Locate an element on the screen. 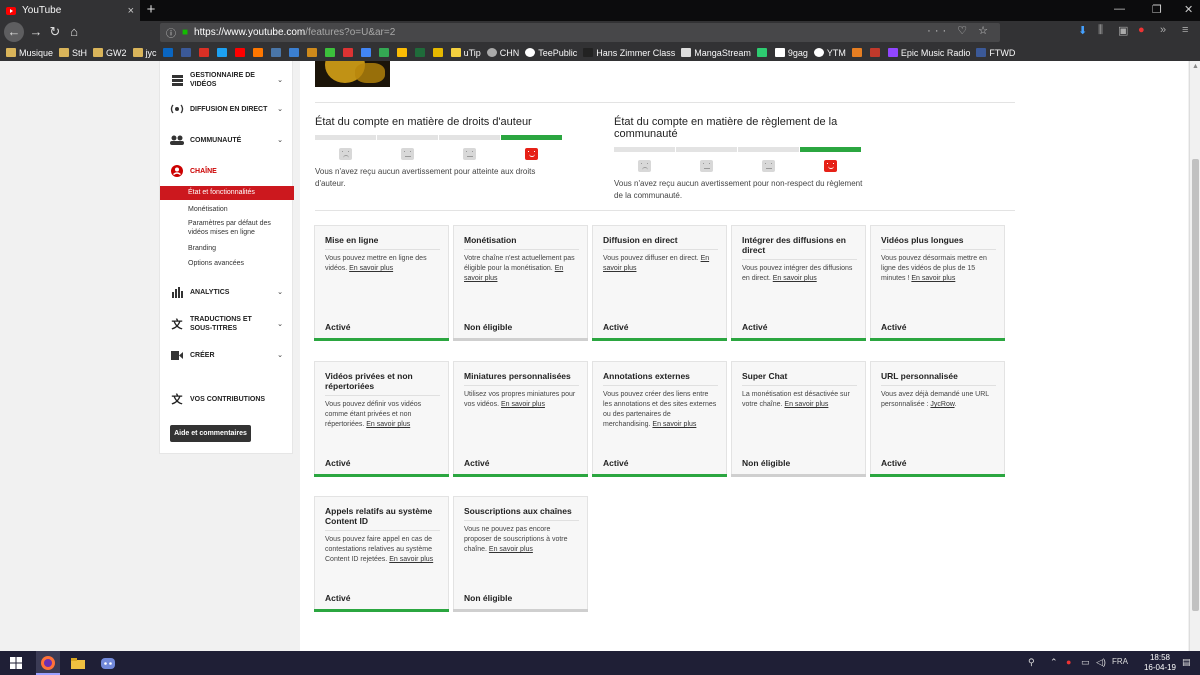 The height and width of the screenshot is (675, 1200). firefox-icon is located at coordinates (48, 663).